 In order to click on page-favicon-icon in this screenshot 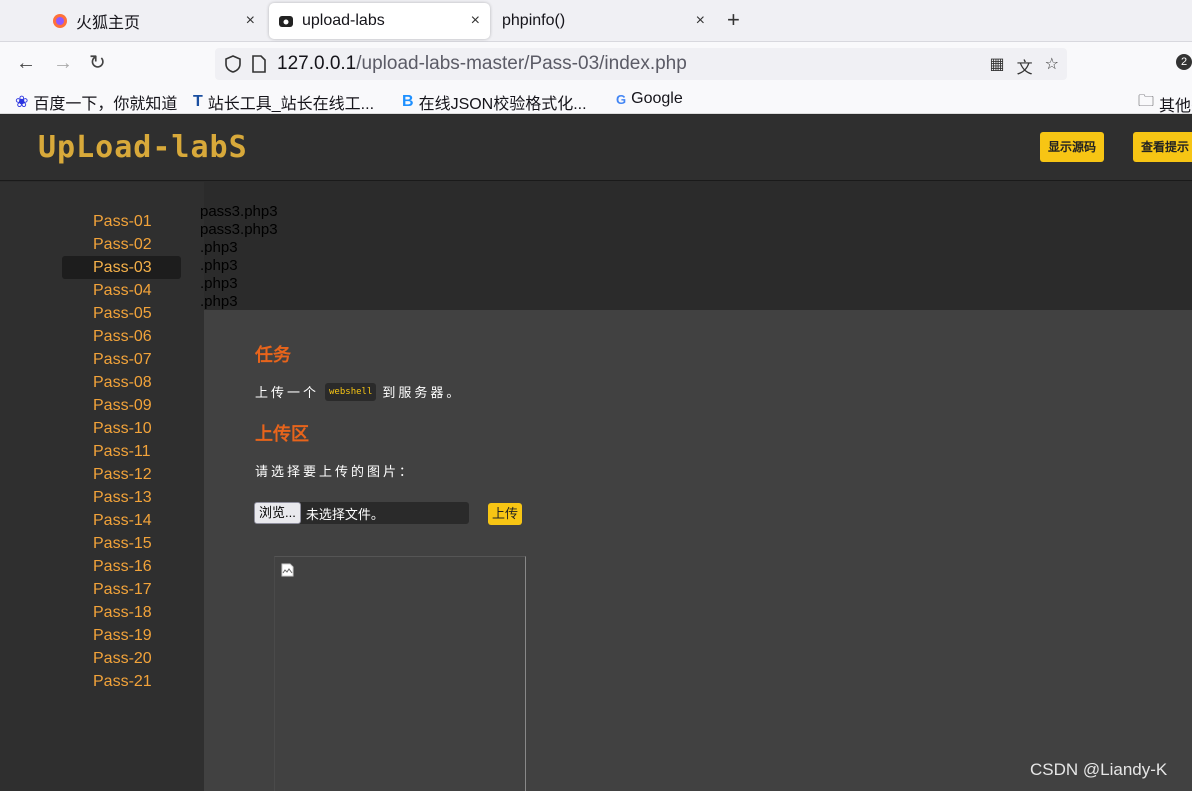, I will do `click(286, 21)`.